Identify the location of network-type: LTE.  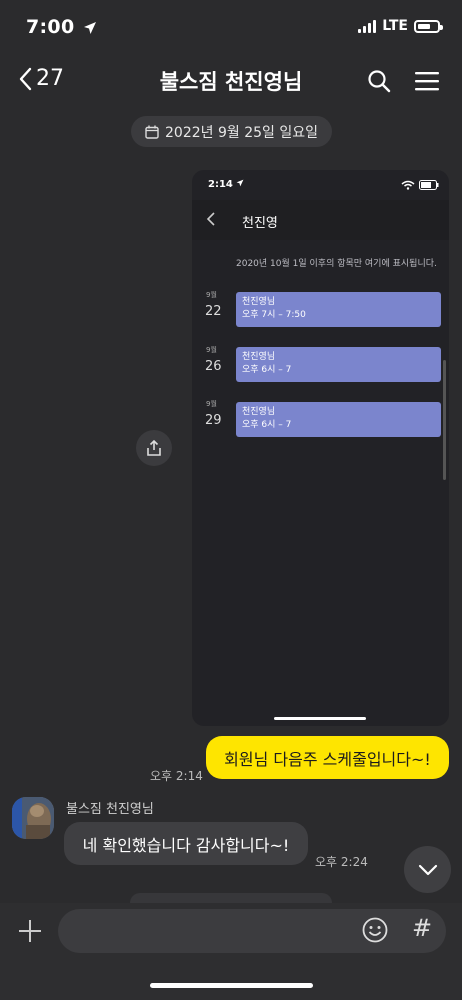
(395, 26).